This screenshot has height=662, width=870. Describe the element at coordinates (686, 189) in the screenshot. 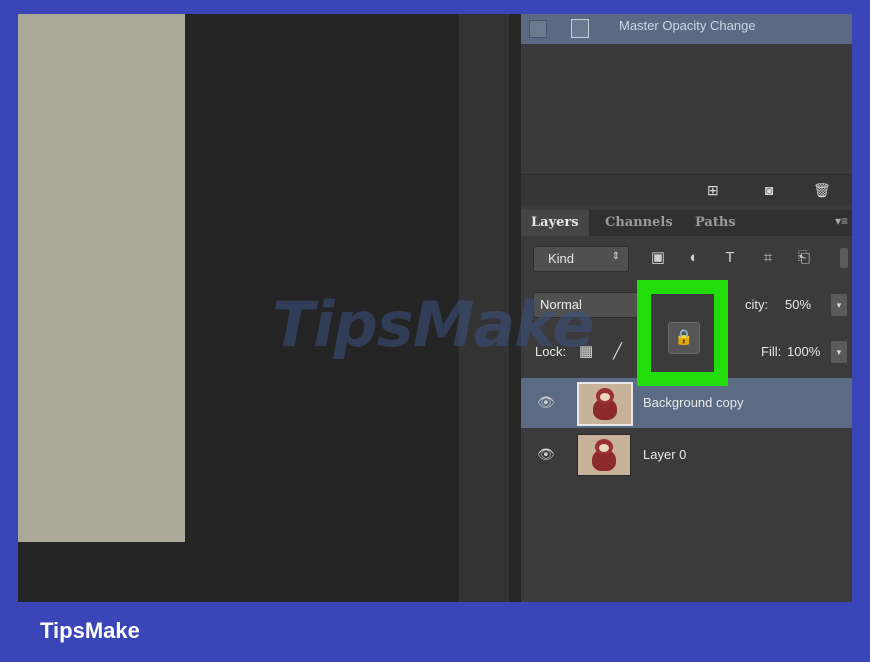

I see `history-toolbar: ⊞ ◙ 🗑` at that location.